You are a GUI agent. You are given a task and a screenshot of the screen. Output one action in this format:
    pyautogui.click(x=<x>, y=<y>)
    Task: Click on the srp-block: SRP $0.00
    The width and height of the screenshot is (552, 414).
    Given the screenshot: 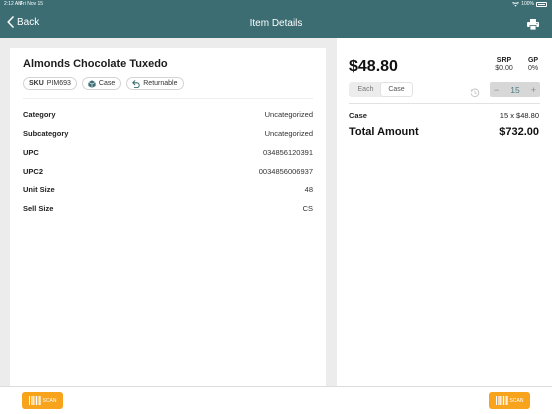 What is the action you would take?
    pyautogui.click(x=504, y=64)
    